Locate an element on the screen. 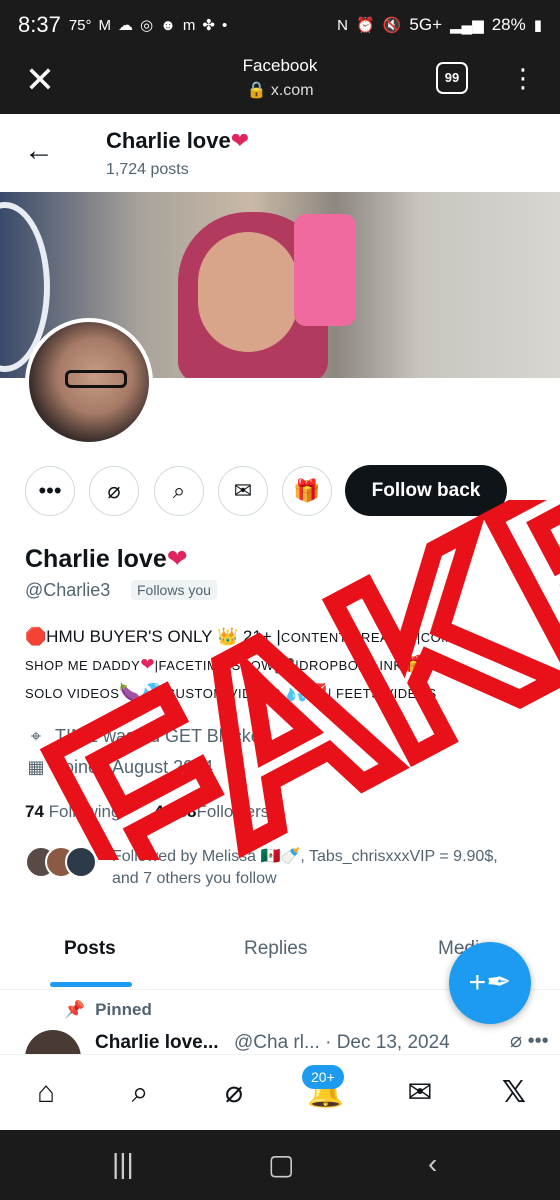 Image resolution: width=560 pixels, height=1200 pixels. active-tab-indicator is located at coordinates (91, 984).